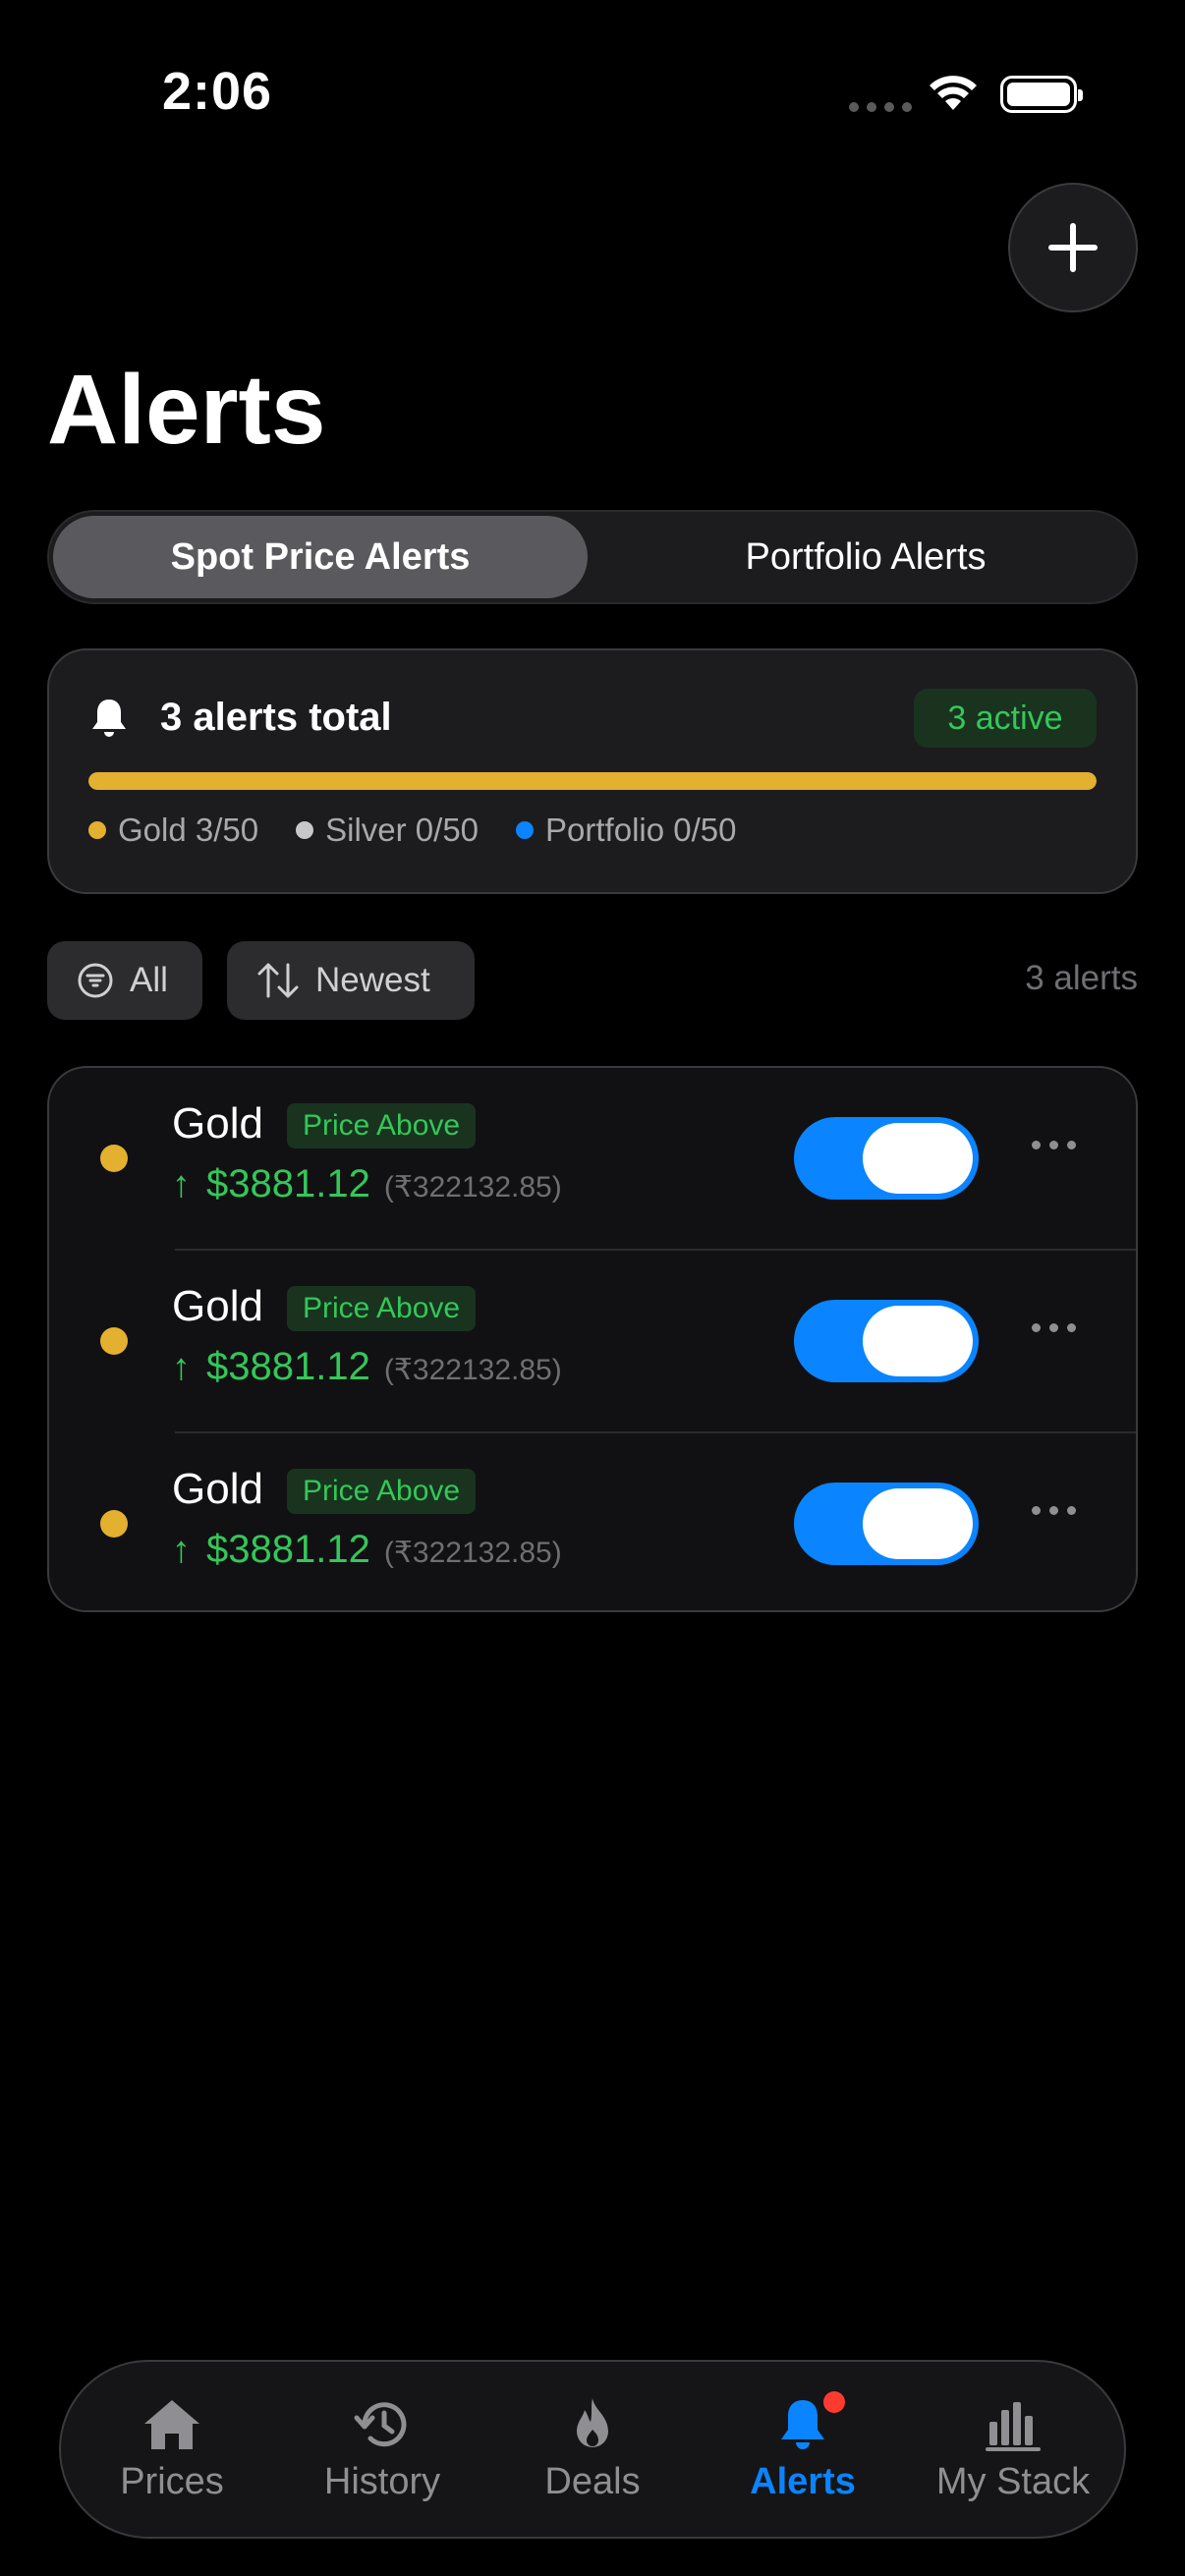 This screenshot has width=1185, height=2576. I want to click on tab-prices: Prices, so click(172, 2449).